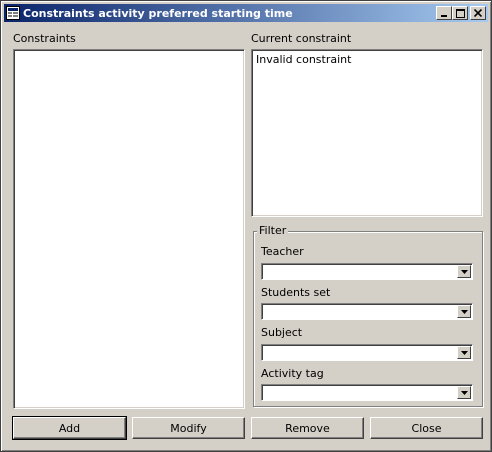  I want to click on activity-tag-dropdown-button, so click(464, 392).